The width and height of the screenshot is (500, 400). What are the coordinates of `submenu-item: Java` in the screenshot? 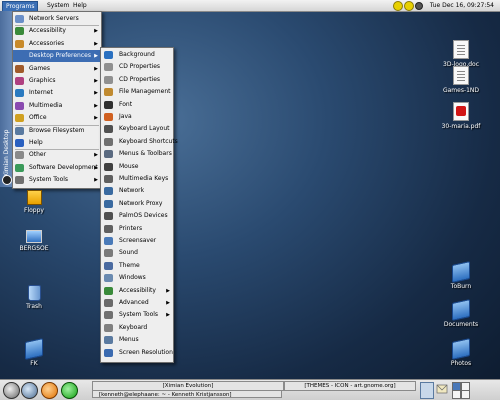 It's located at (137, 117).